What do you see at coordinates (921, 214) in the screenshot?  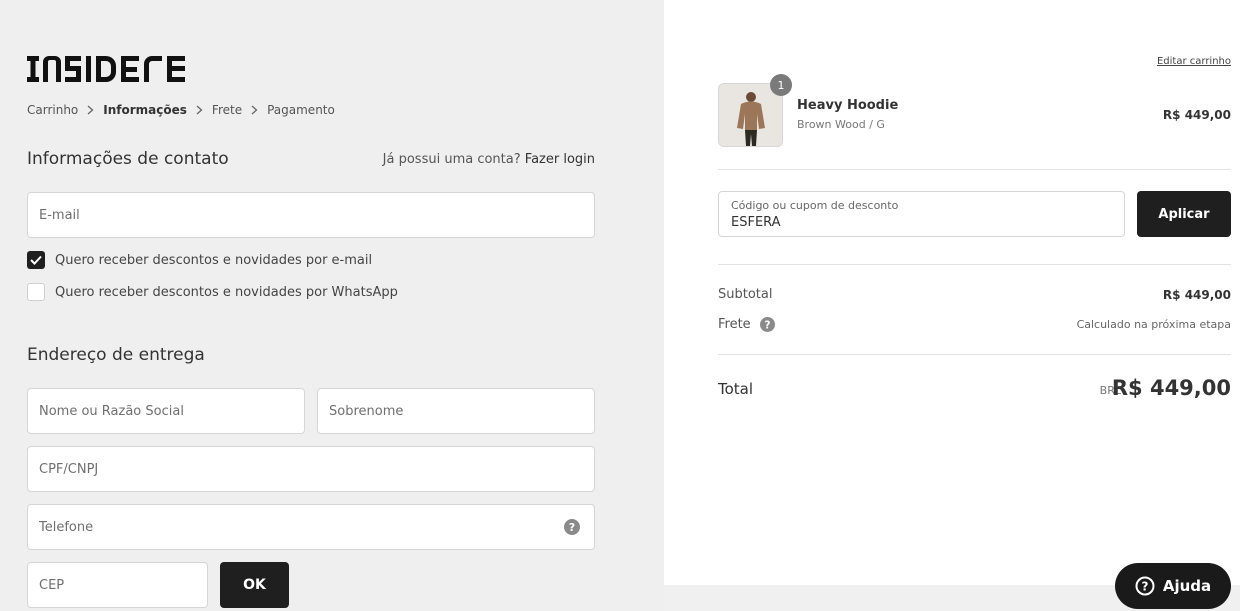 I see `coupon-field: Código ou cupom de desconto ESFERA` at bounding box center [921, 214].